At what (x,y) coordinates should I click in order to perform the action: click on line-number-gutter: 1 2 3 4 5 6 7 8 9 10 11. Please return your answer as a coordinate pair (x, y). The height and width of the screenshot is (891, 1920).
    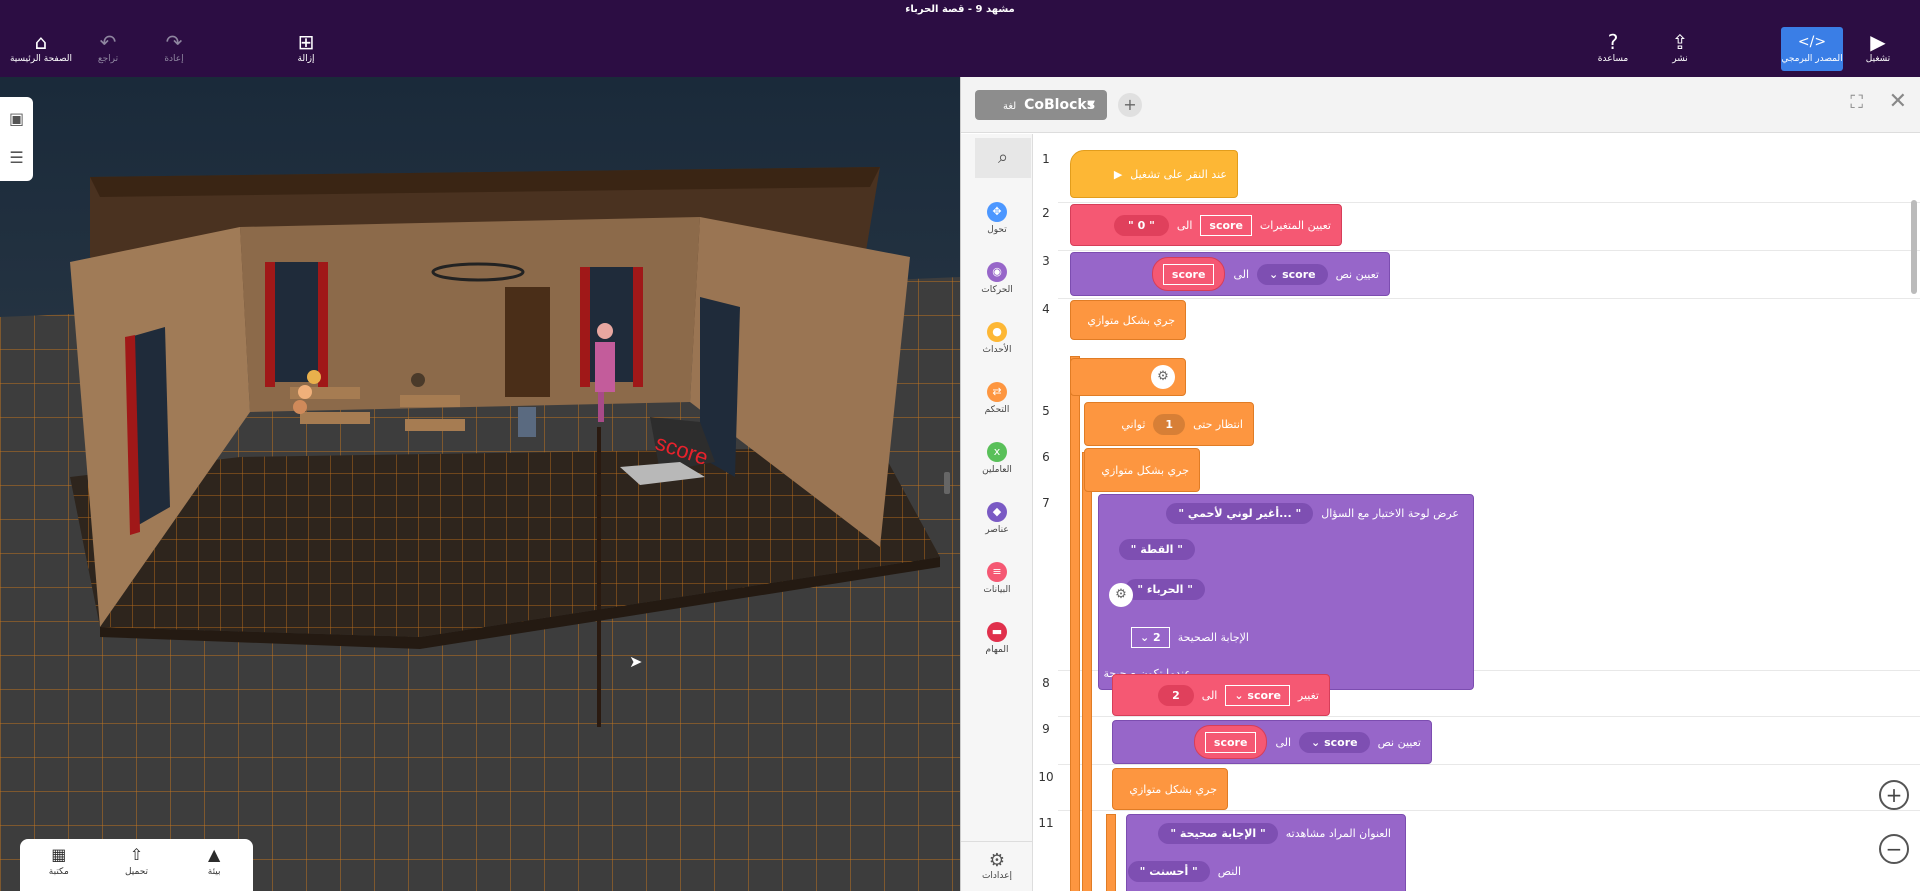
    Looking at the image, I should click on (1046, 512).